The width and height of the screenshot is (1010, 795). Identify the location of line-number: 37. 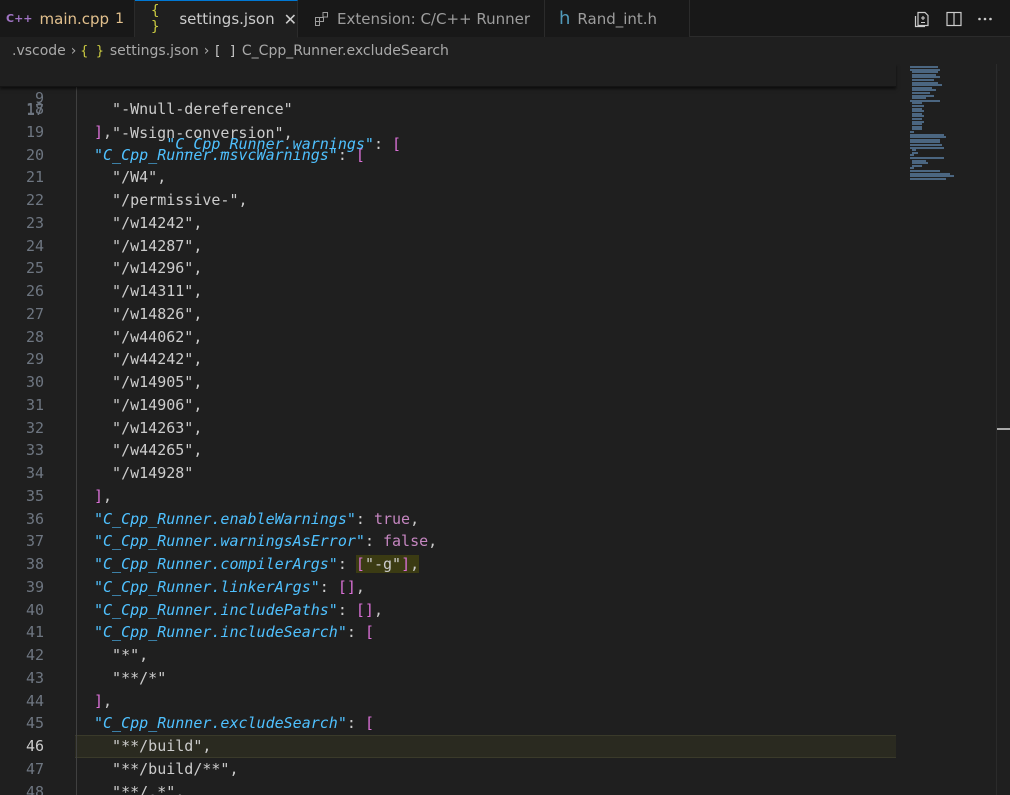
(34, 541).